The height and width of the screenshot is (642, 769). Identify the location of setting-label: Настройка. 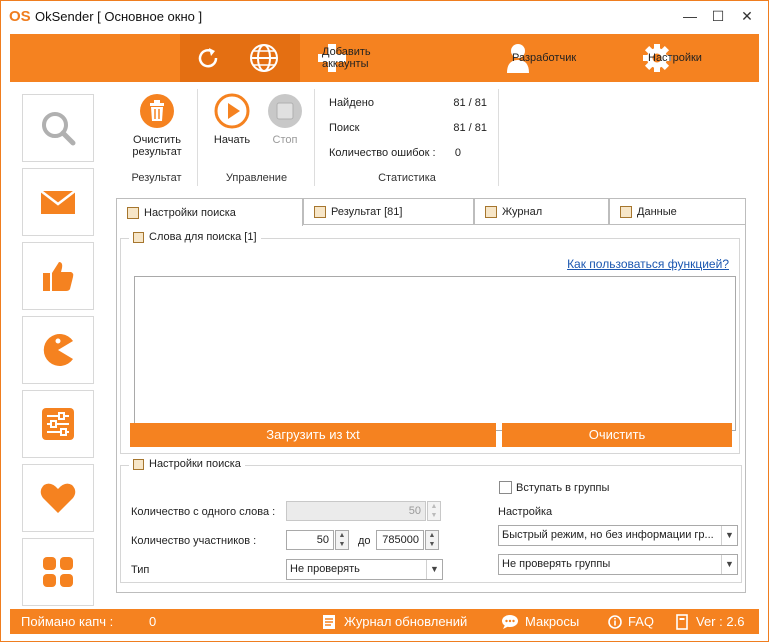
(525, 512).